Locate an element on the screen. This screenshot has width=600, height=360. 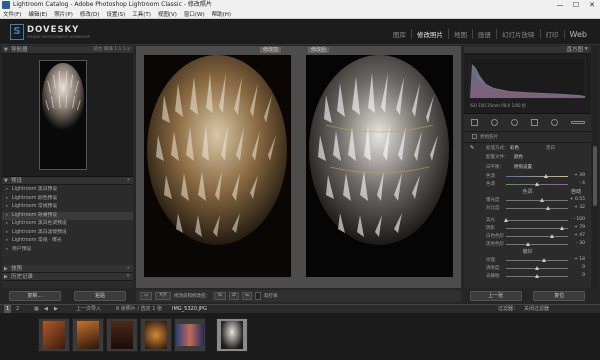
previous-button: 上一张 is located at coordinates (495, 296).